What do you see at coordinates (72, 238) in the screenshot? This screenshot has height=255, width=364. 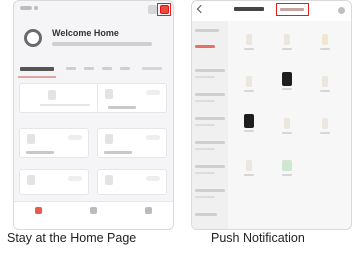 I see `caption-home: Stay at the Home Page` at bounding box center [72, 238].